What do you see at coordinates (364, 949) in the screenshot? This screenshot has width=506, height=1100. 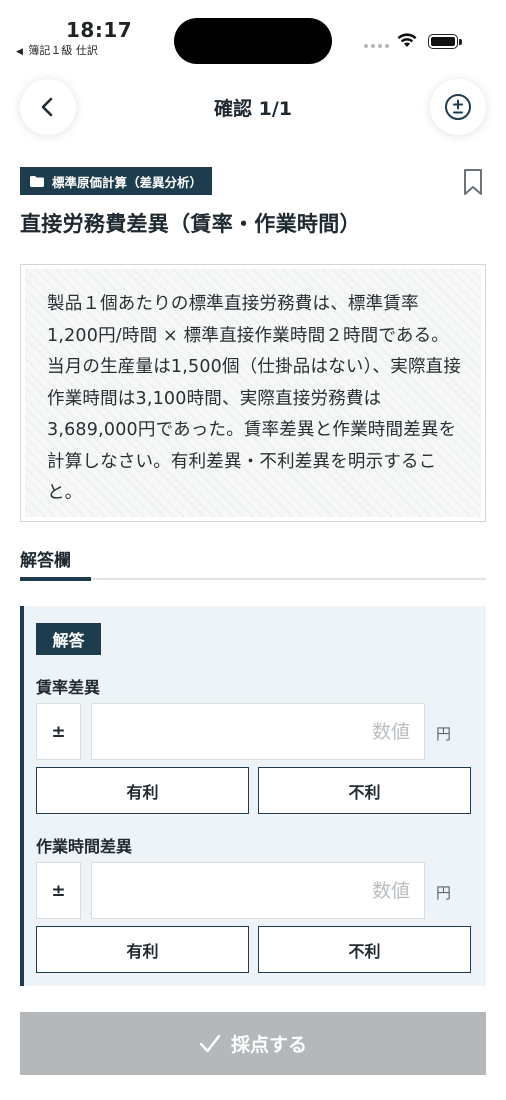 I see `time-variance-unfavorable-button: 不利` at bounding box center [364, 949].